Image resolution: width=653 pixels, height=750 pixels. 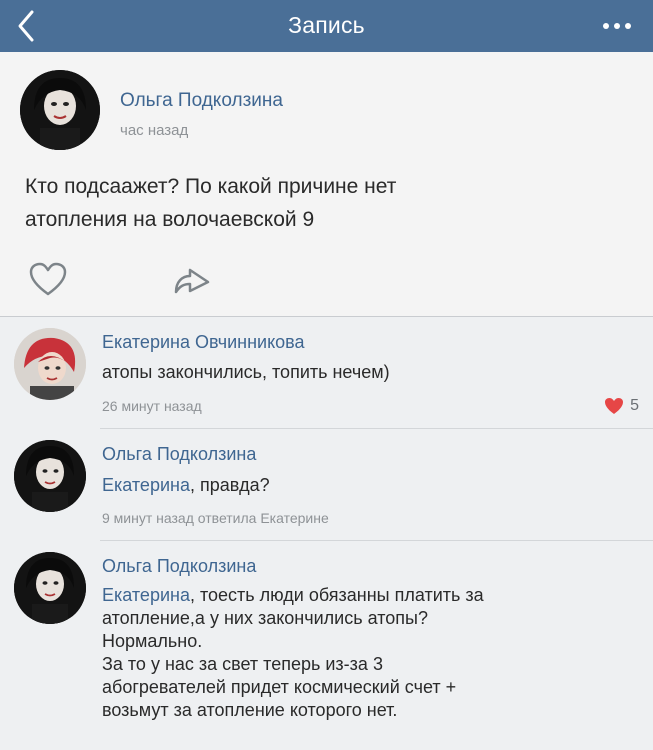 I want to click on more-horizontal-icon, so click(x=606, y=26).